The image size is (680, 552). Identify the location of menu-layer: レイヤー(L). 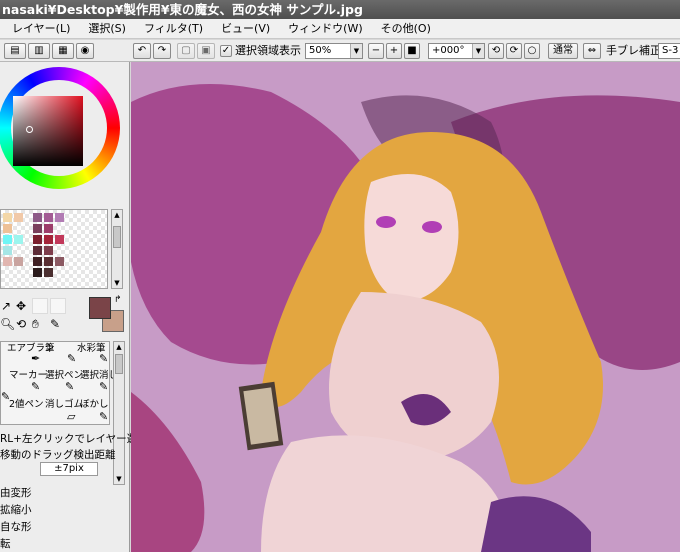
(39, 29).